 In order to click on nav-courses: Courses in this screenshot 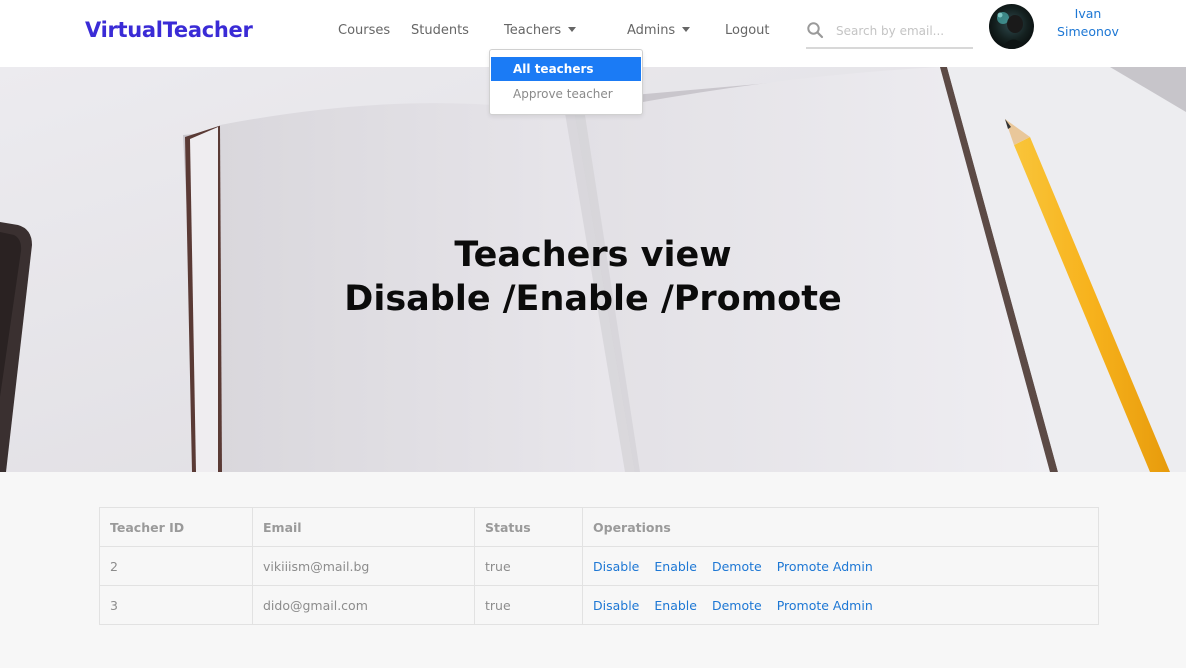, I will do `click(364, 30)`.